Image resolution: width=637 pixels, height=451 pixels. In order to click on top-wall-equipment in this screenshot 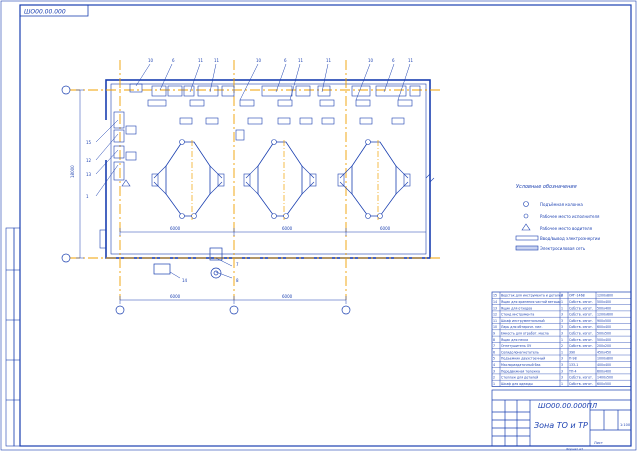, I will do `click(275, 112)`.